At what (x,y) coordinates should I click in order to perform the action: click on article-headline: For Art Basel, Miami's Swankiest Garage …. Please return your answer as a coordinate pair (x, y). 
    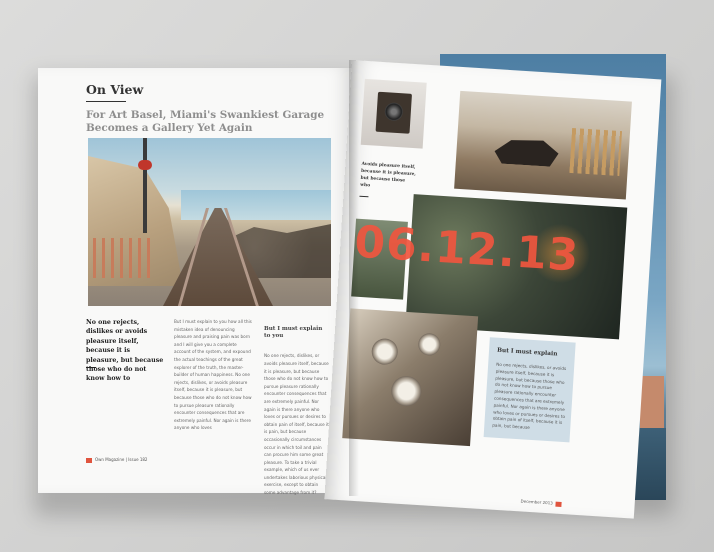
    Looking at the image, I should click on (205, 121).